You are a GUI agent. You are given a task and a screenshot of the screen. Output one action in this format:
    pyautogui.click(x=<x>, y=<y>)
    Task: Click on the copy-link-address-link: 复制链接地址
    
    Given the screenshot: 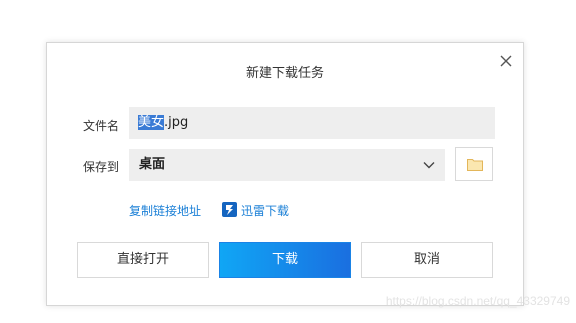 What is the action you would take?
    pyautogui.click(x=165, y=210)
    